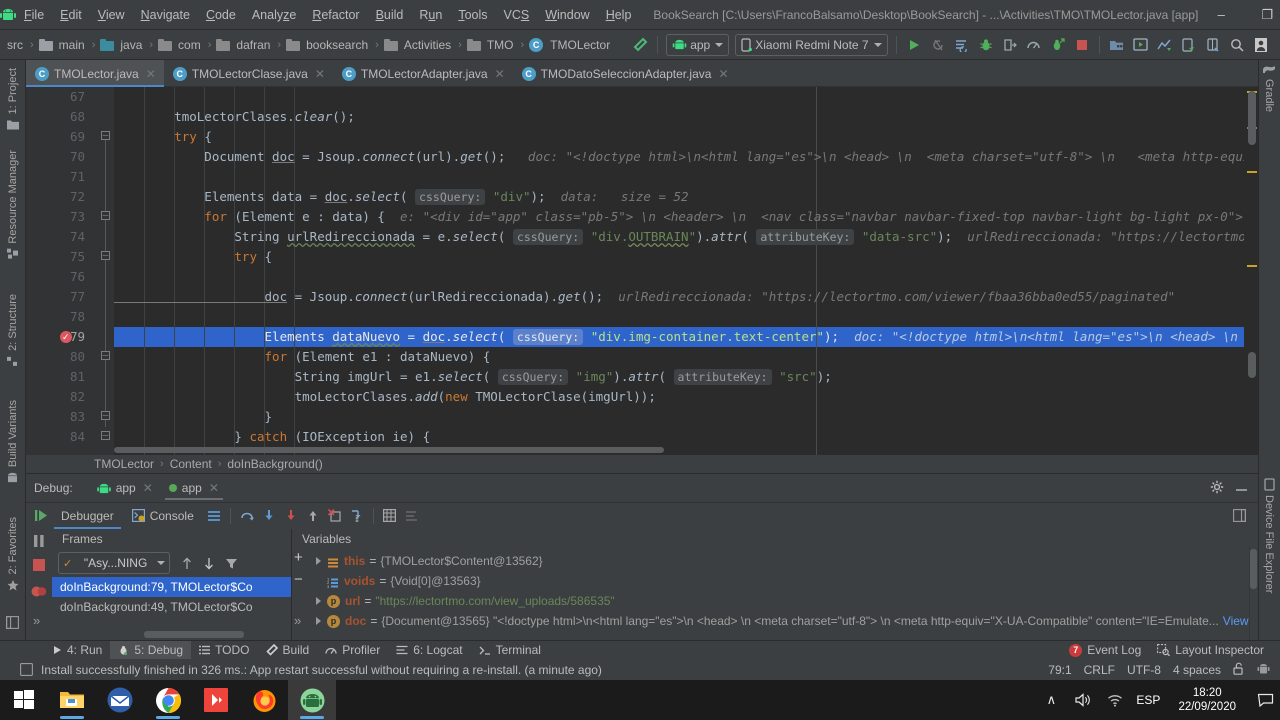 The height and width of the screenshot is (720, 1280). I want to click on breadcrumb-class: TMOLector, so click(124, 464).